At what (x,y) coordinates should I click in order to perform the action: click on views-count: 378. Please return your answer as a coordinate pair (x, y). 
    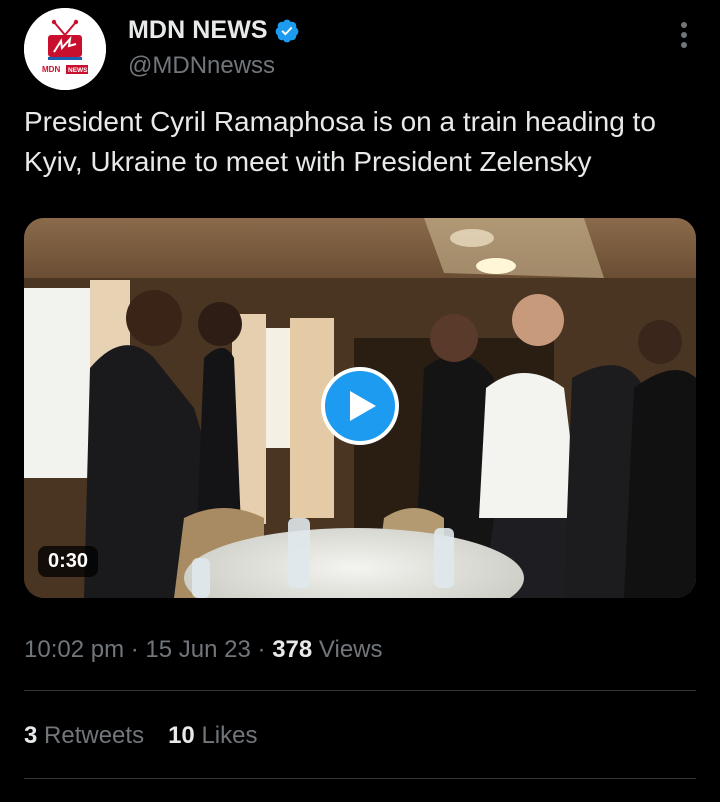
    Looking at the image, I should click on (292, 649).